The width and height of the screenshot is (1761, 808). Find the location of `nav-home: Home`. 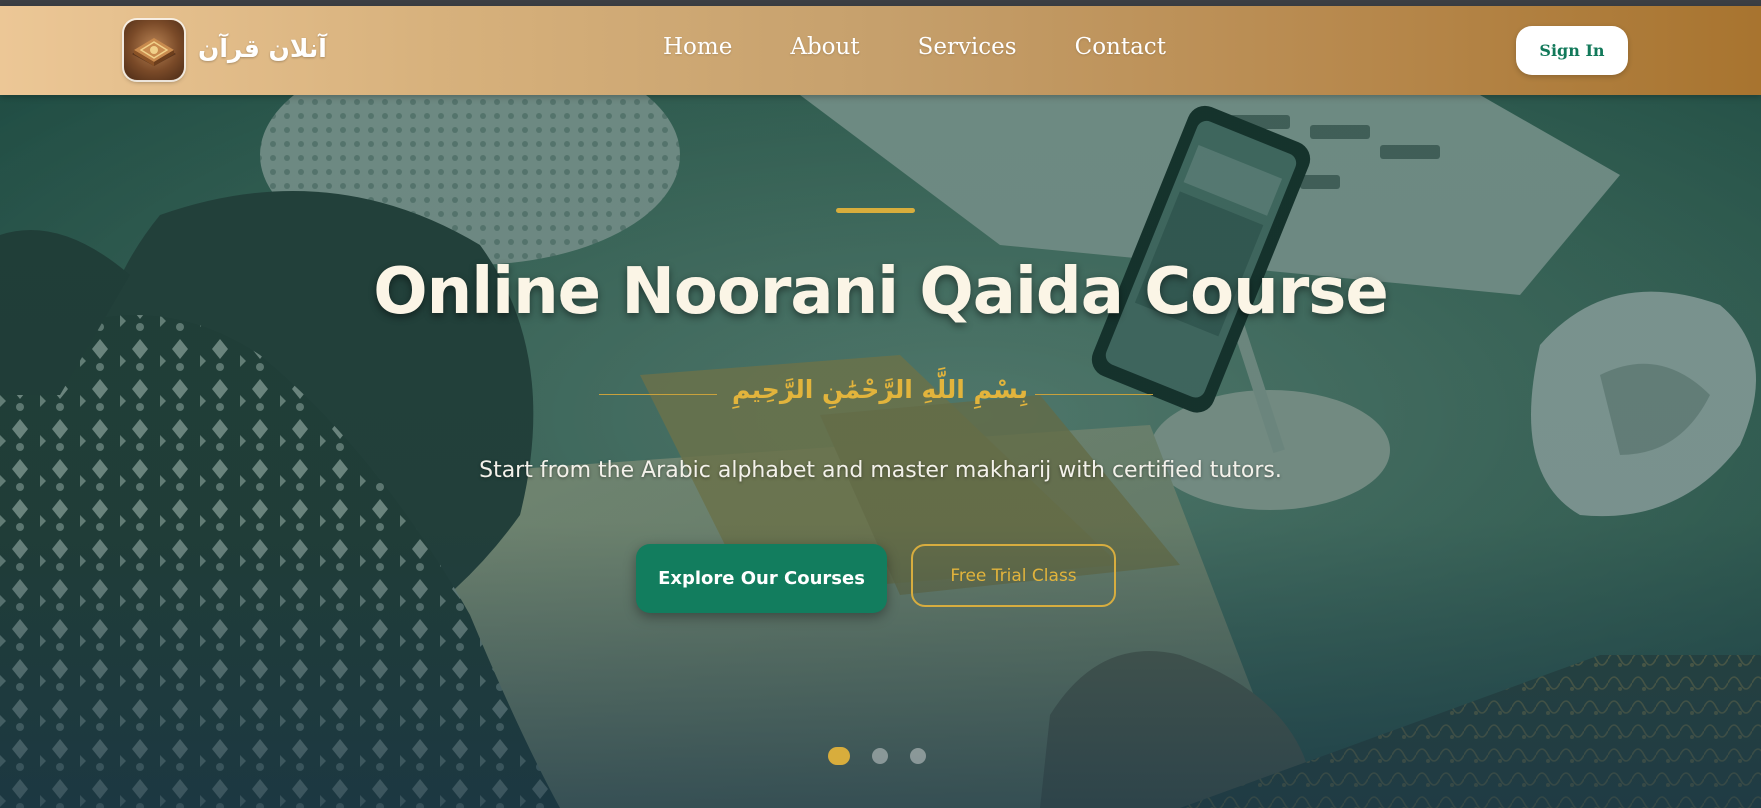

nav-home: Home is located at coordinates (697, 47).